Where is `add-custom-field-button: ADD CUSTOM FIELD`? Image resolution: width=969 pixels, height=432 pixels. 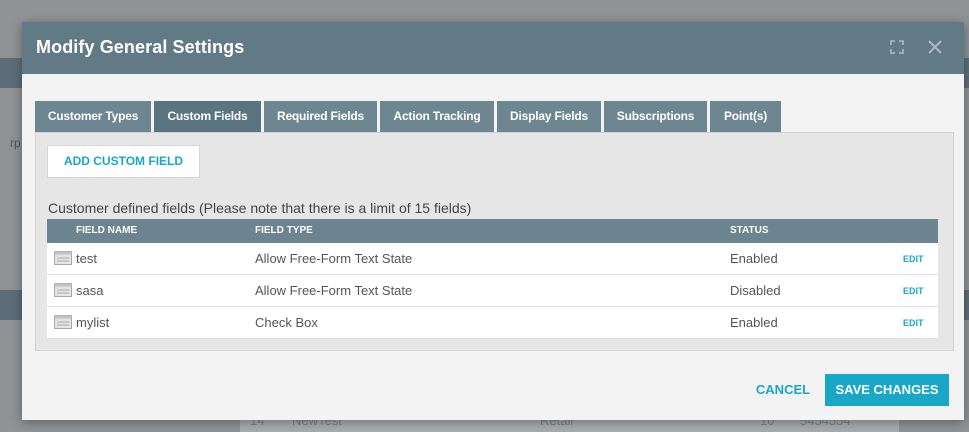 add-custom-field-button: ADD CUSTOM FIELD is located at coordinates (123, 161).